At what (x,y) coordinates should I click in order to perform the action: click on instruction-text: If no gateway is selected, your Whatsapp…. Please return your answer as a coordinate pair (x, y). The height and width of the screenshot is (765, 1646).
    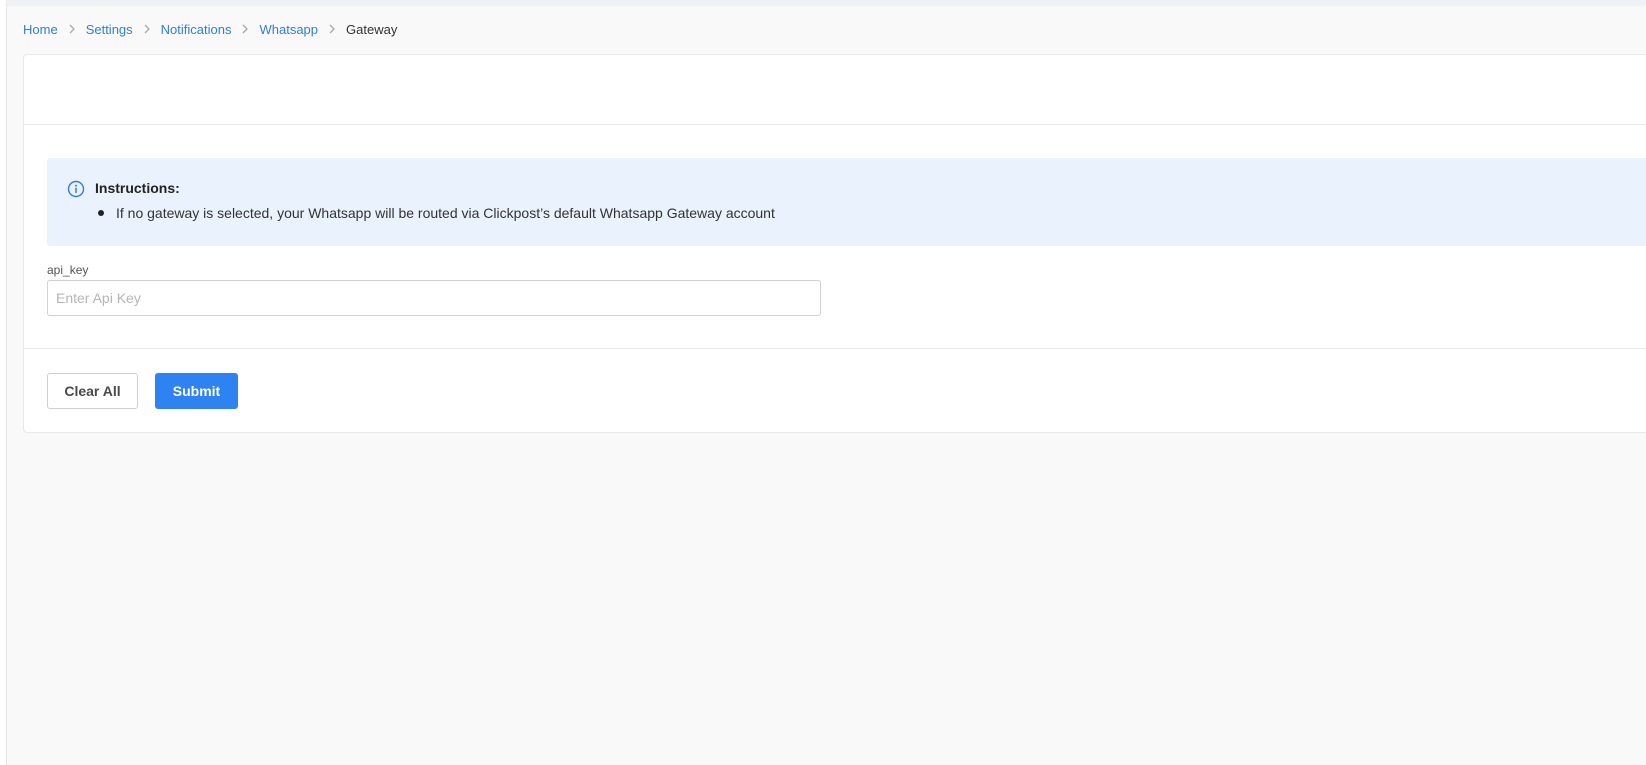
    Looking at the image, I should click on (445, 213).